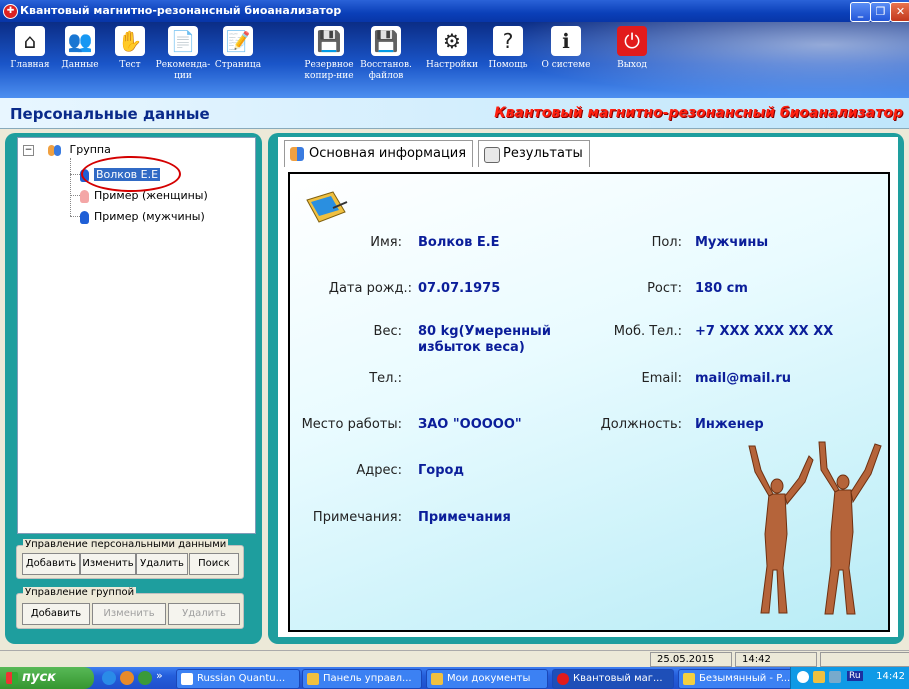  I want to click on person-add-button: Добавить, so click(51, 564).